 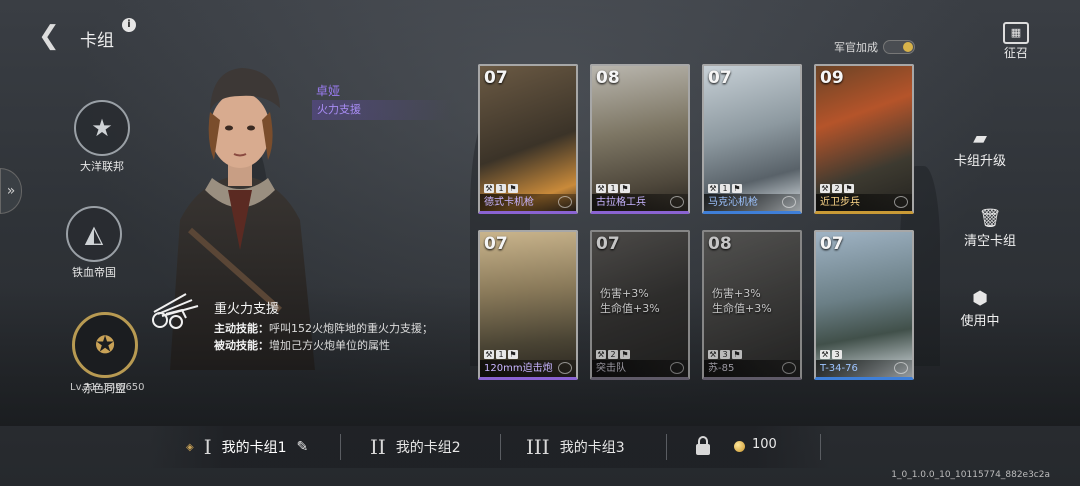 What do you see at coordinates (640, 139) in the screenshot?
I see `unit-card: 08 ⚒ 1 ⚑ 古拉格工兵` at bounding box center [640, 139].